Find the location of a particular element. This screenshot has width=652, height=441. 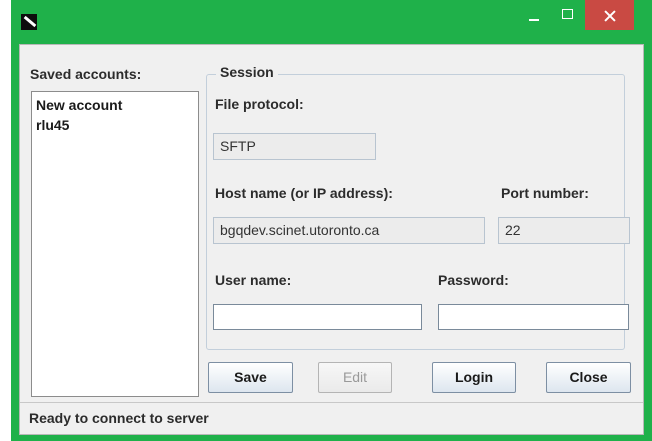

password-input is located at coordinates (533, 317).